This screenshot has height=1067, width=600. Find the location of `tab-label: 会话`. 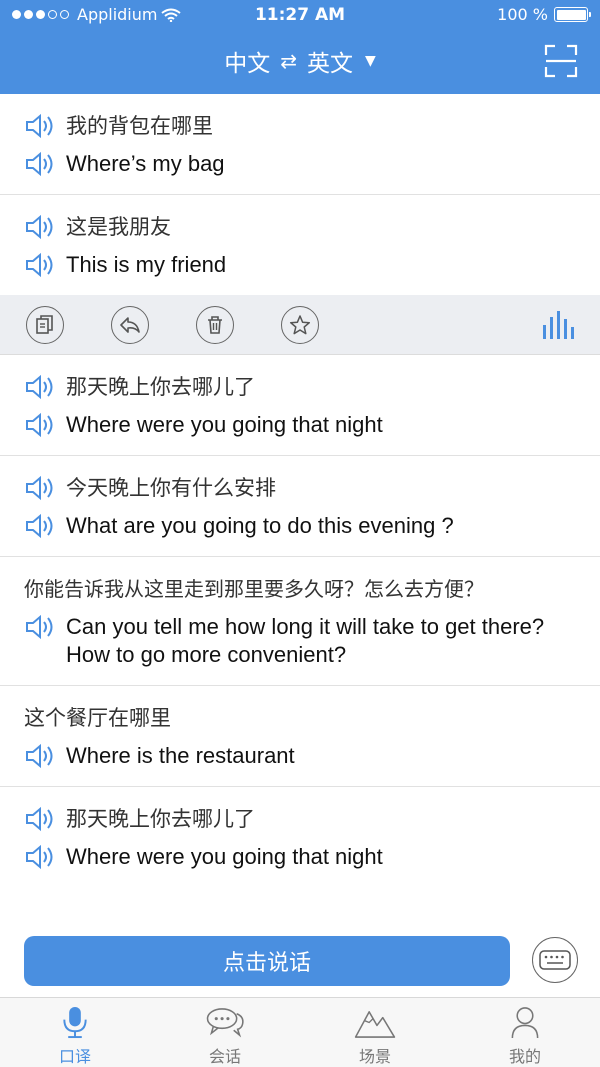

tab-label: 会话 is located at coordinates (224, 1056).